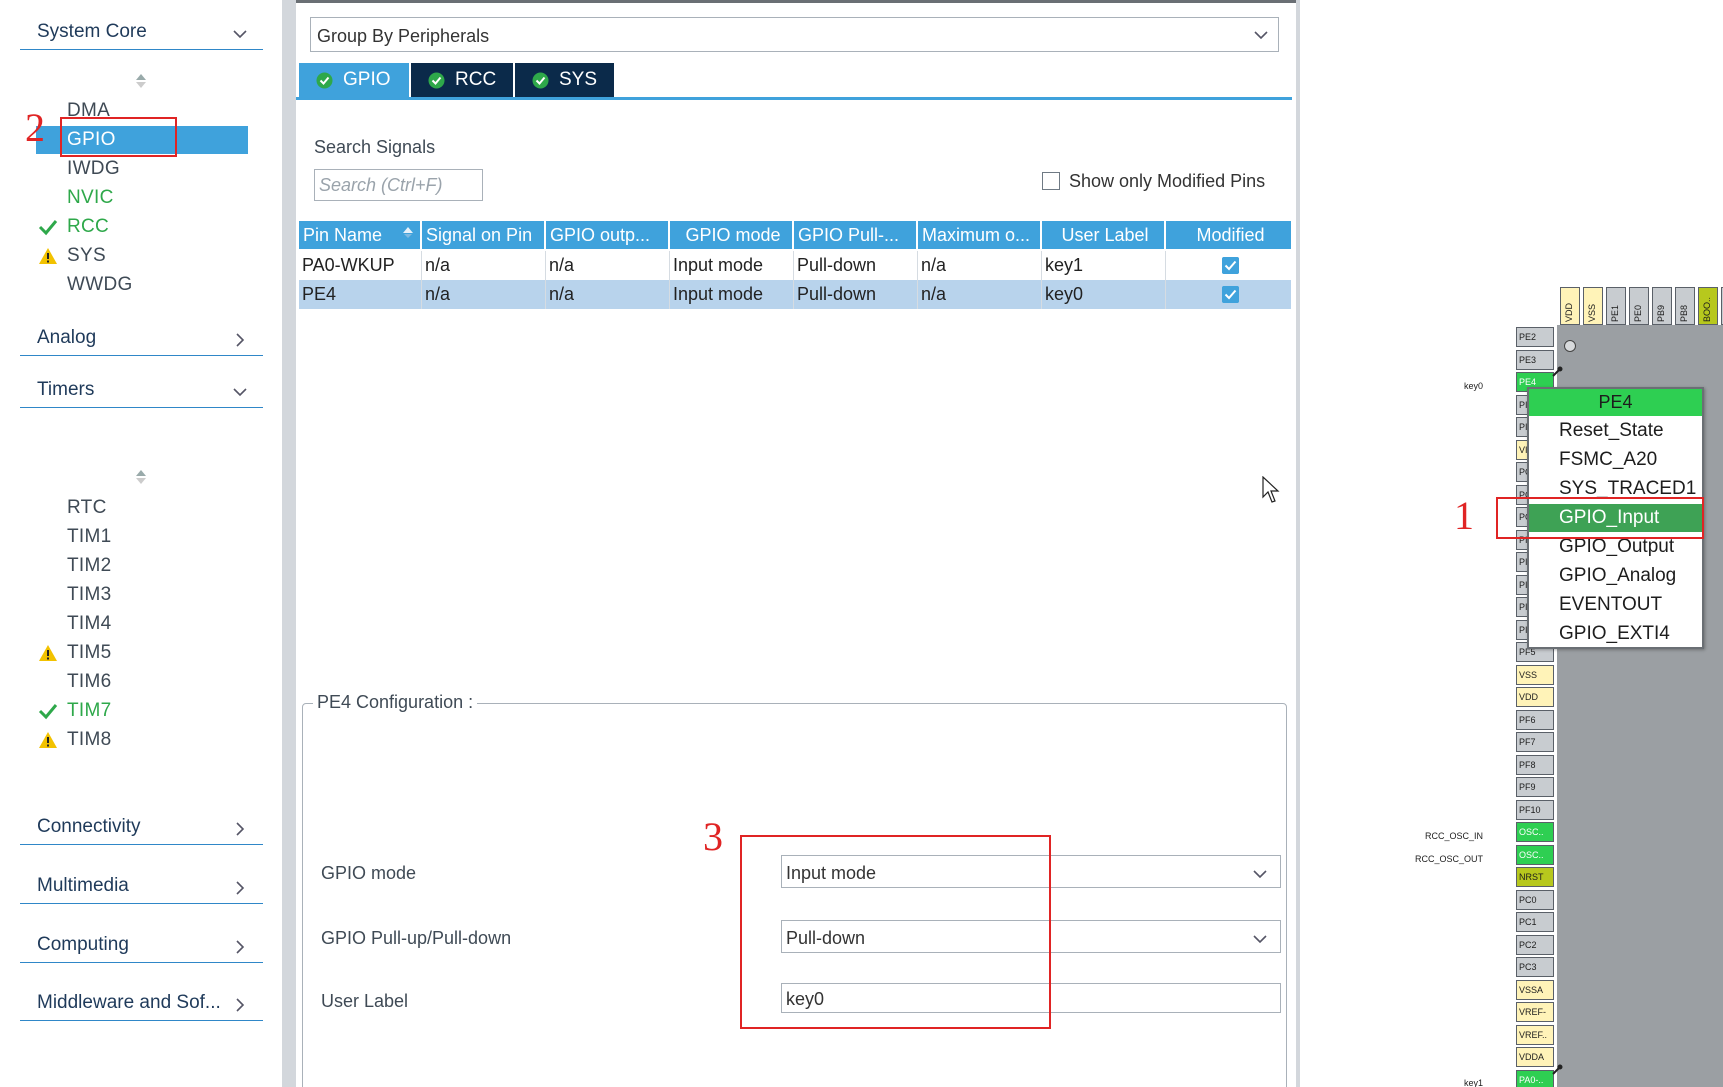  What do you see at coordinates (142, 537) in the screenshot?
I see `sidebar-item-tim1: TIM1` at bounding box center [142, 537].